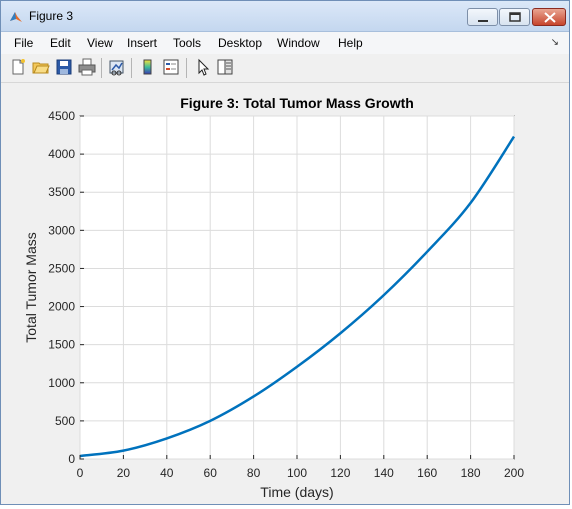  Describe the element at coordinates (65, 421) in the screenshot. I see `y-tick-label: 500` at that location.